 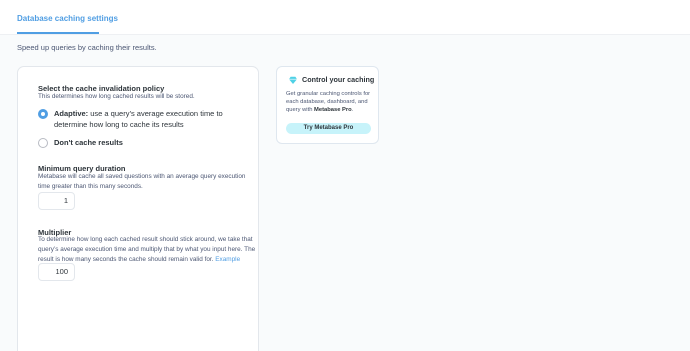 I want to click on upsell-title: Control your caching, so click(x=338, y=79).